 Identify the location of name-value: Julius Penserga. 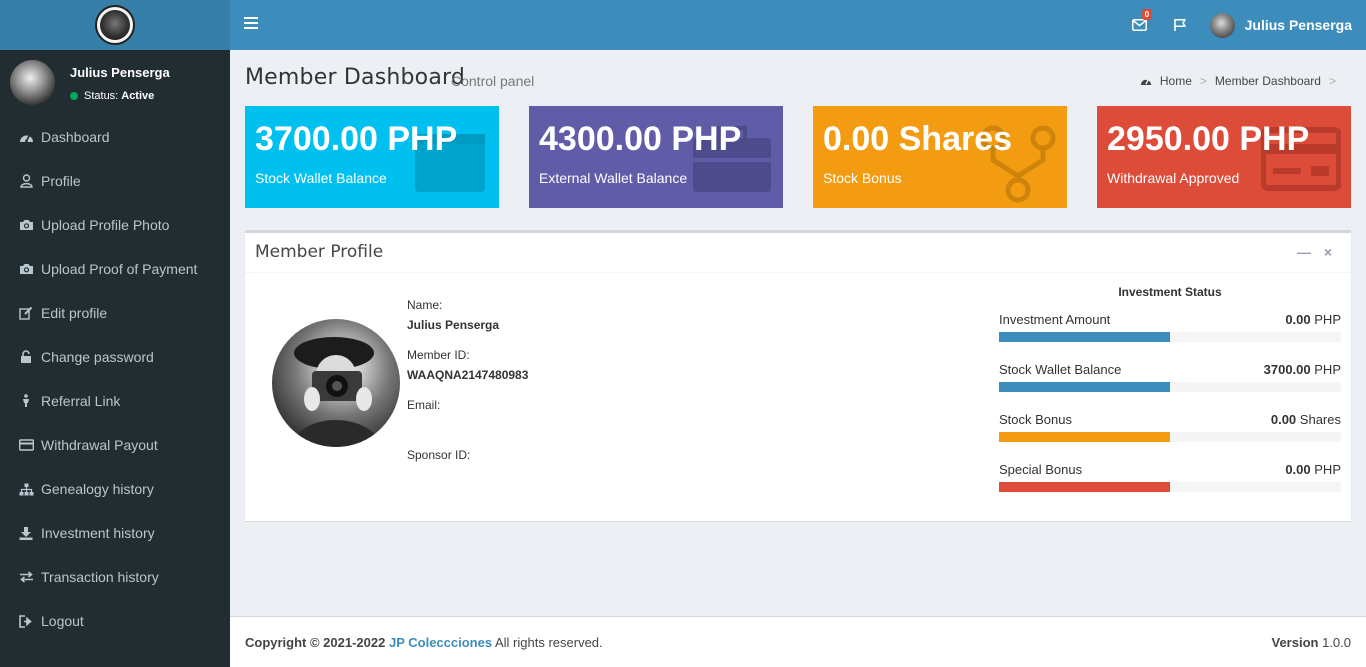
(453, 325).